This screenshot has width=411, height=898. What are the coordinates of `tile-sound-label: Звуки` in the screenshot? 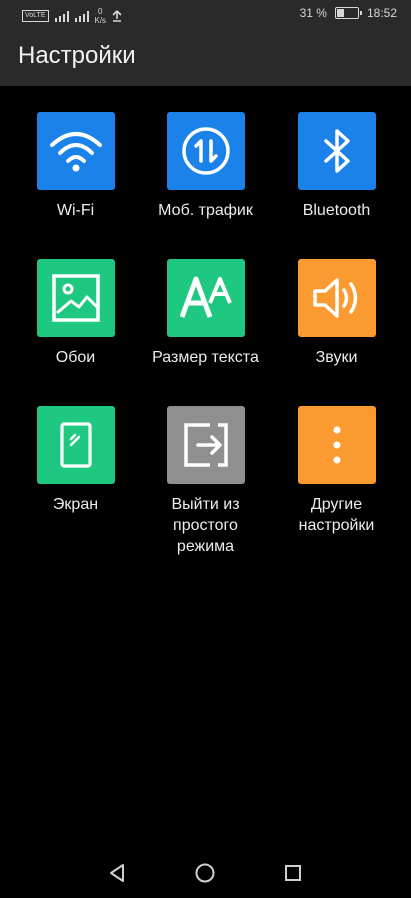 It's located at (336, 357).